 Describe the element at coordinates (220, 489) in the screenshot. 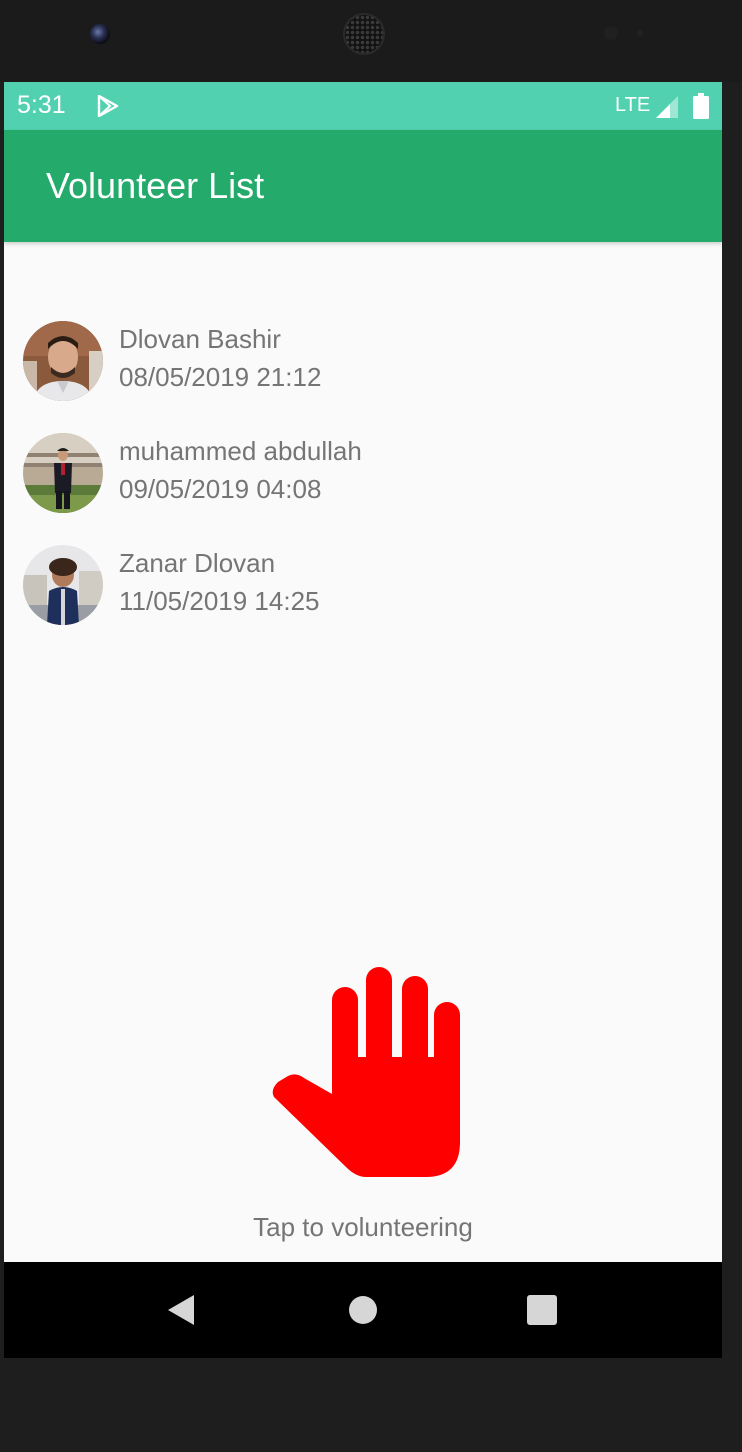

I see `volunteer-datetime: 09/05/2019 04:08` at that location.